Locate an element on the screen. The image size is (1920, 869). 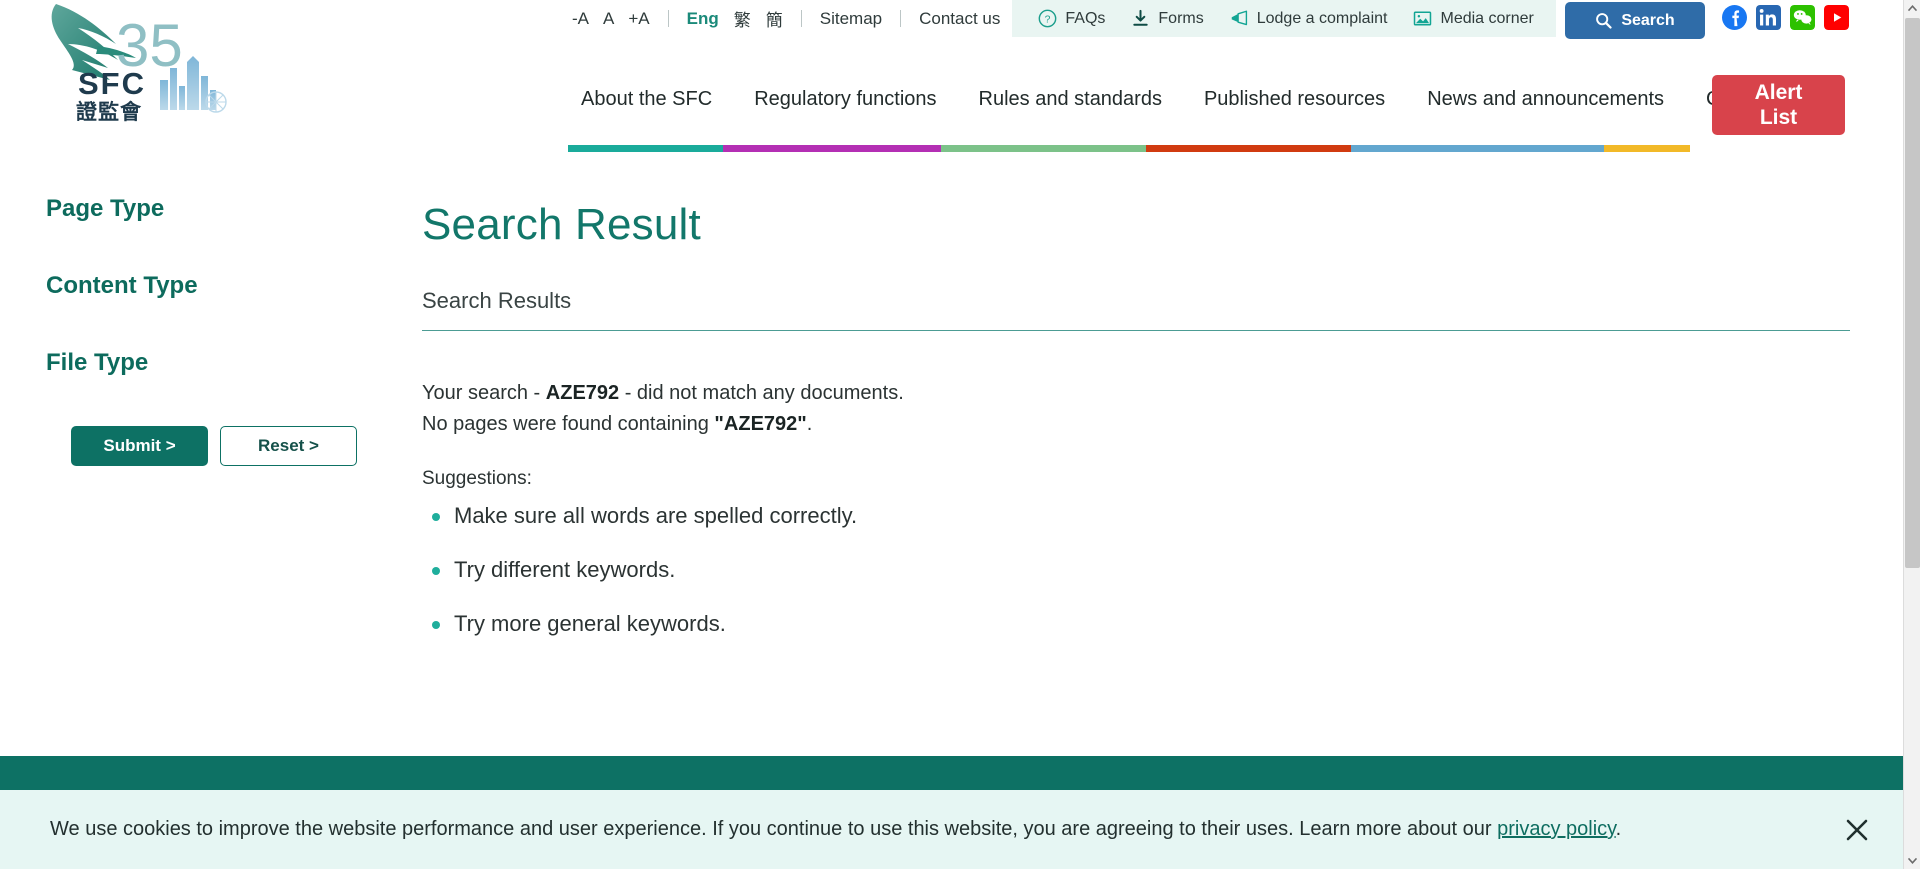
list-item: Try more general keywords. is located at coordinates (1136, 624).